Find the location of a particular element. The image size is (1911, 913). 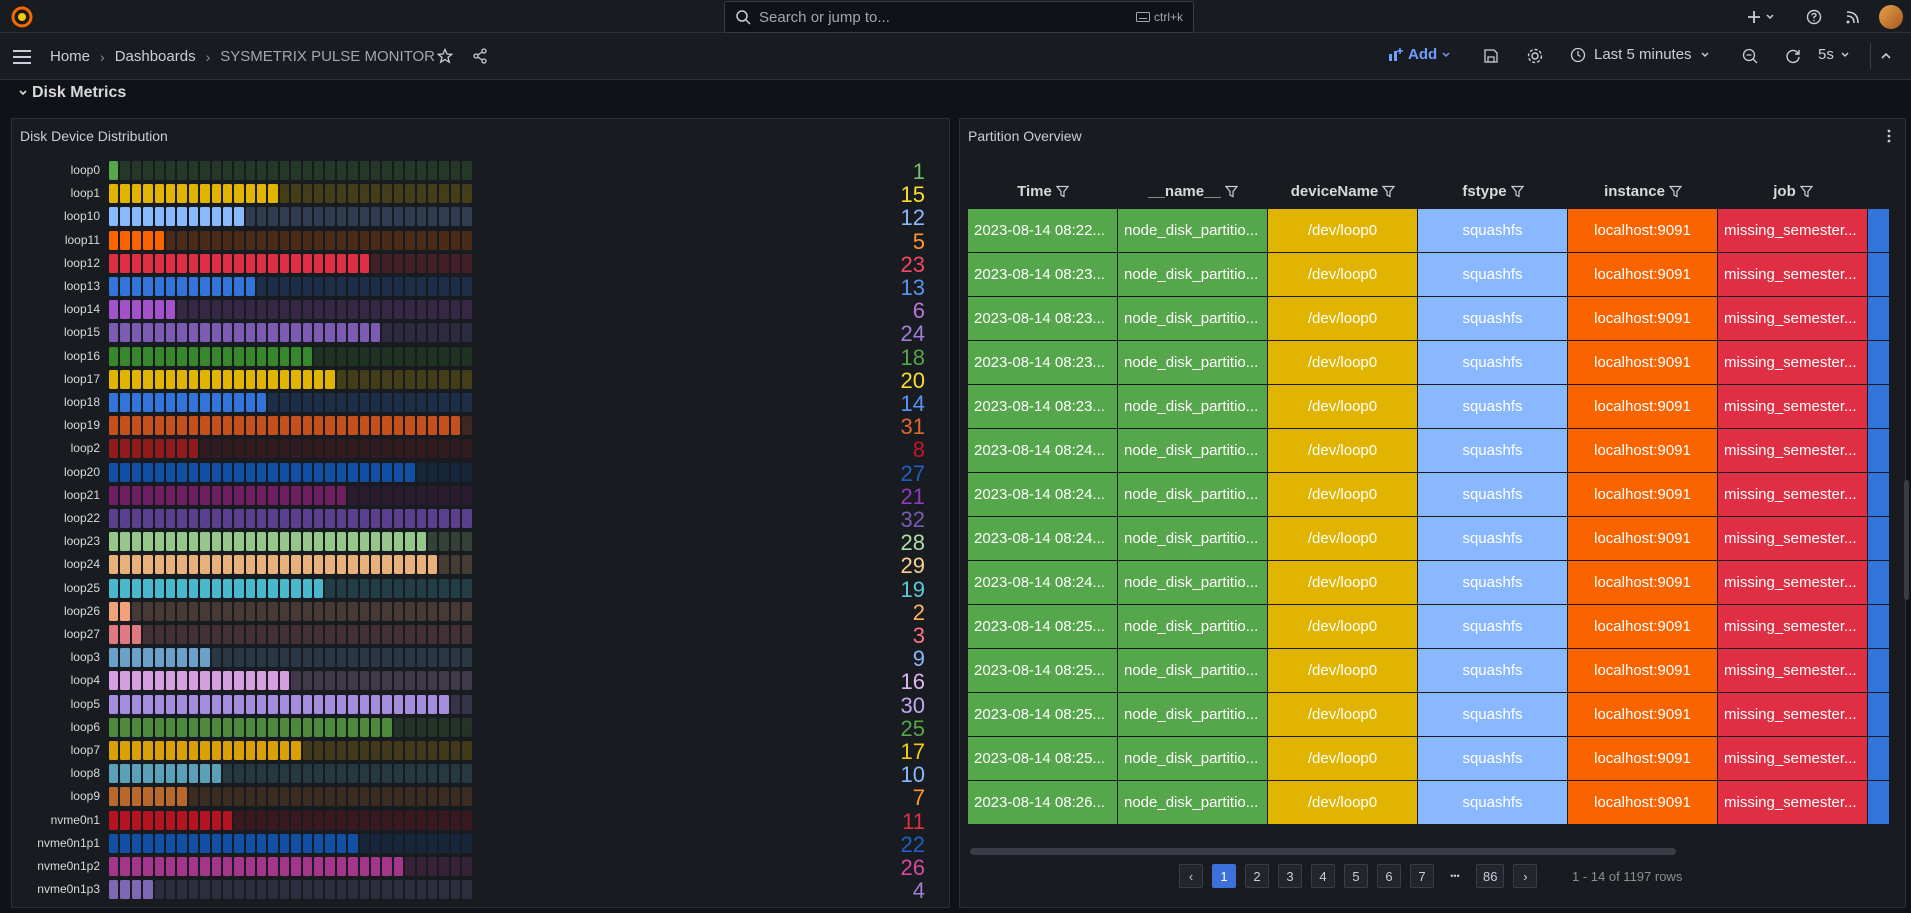

settings-gear-icon is located at coordinates (1535, 56).